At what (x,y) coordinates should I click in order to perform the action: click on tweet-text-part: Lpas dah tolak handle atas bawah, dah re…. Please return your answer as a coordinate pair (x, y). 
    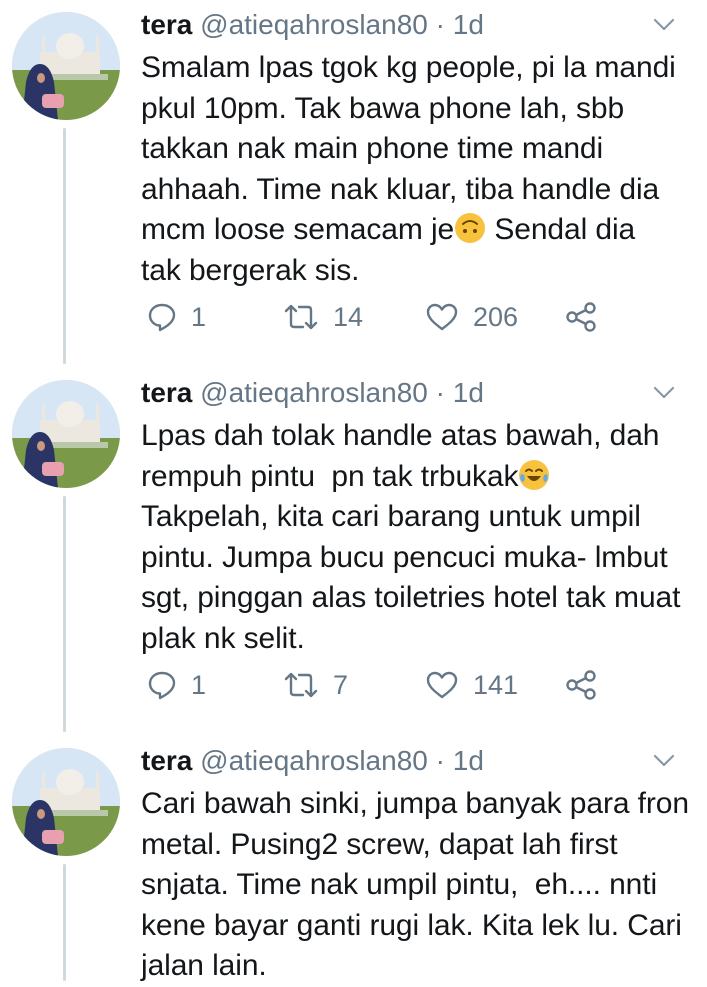
    Looking at the image, I should click on (400, 456).